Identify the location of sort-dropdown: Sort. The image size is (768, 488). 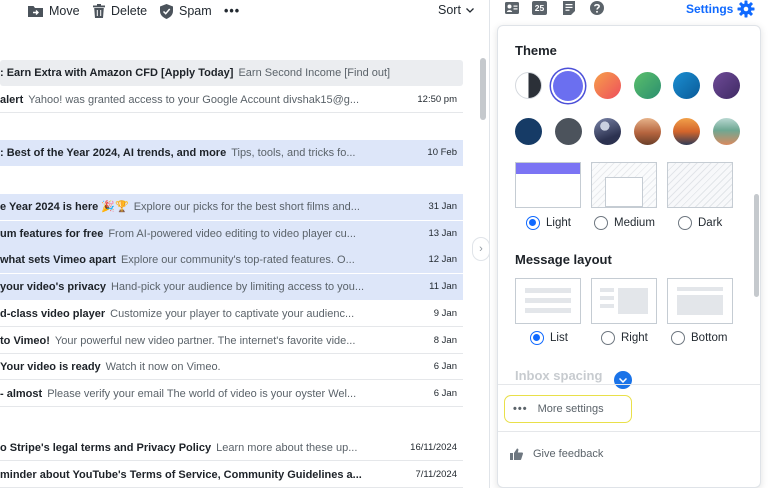
(456, 10).